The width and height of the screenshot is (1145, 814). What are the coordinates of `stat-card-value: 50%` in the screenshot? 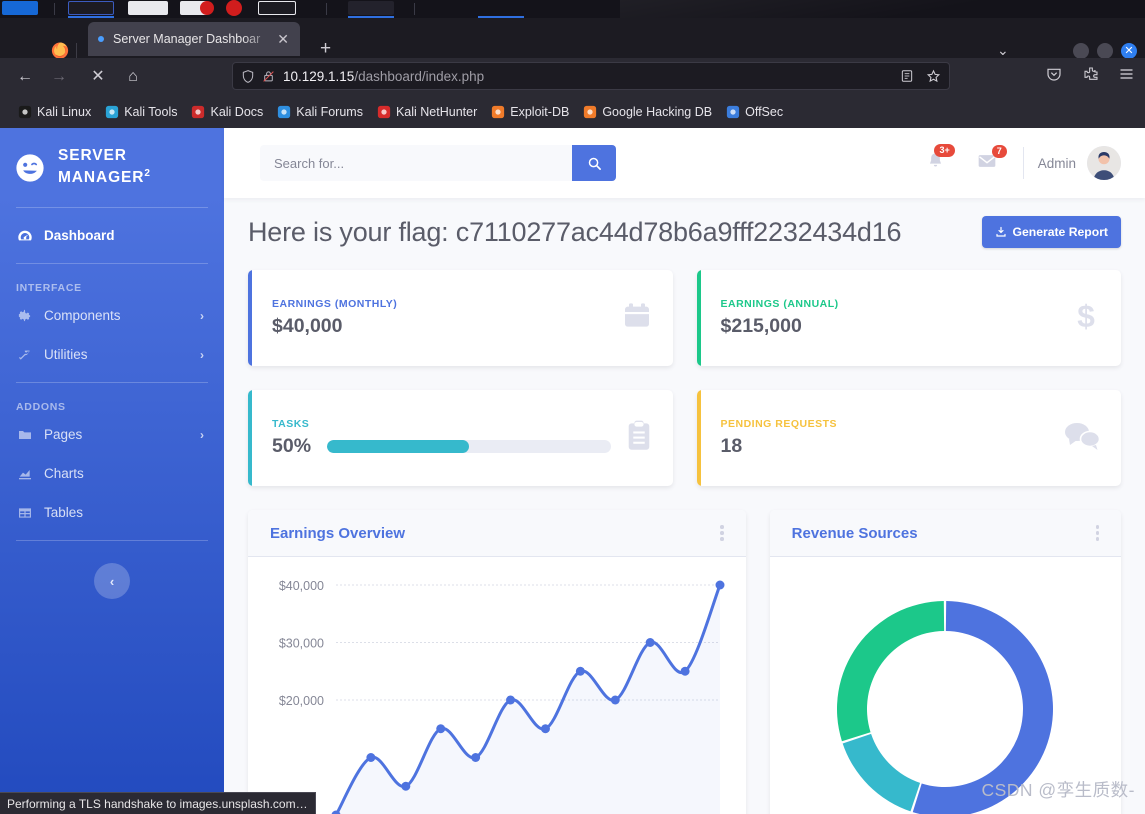 It's located at (292, 446).